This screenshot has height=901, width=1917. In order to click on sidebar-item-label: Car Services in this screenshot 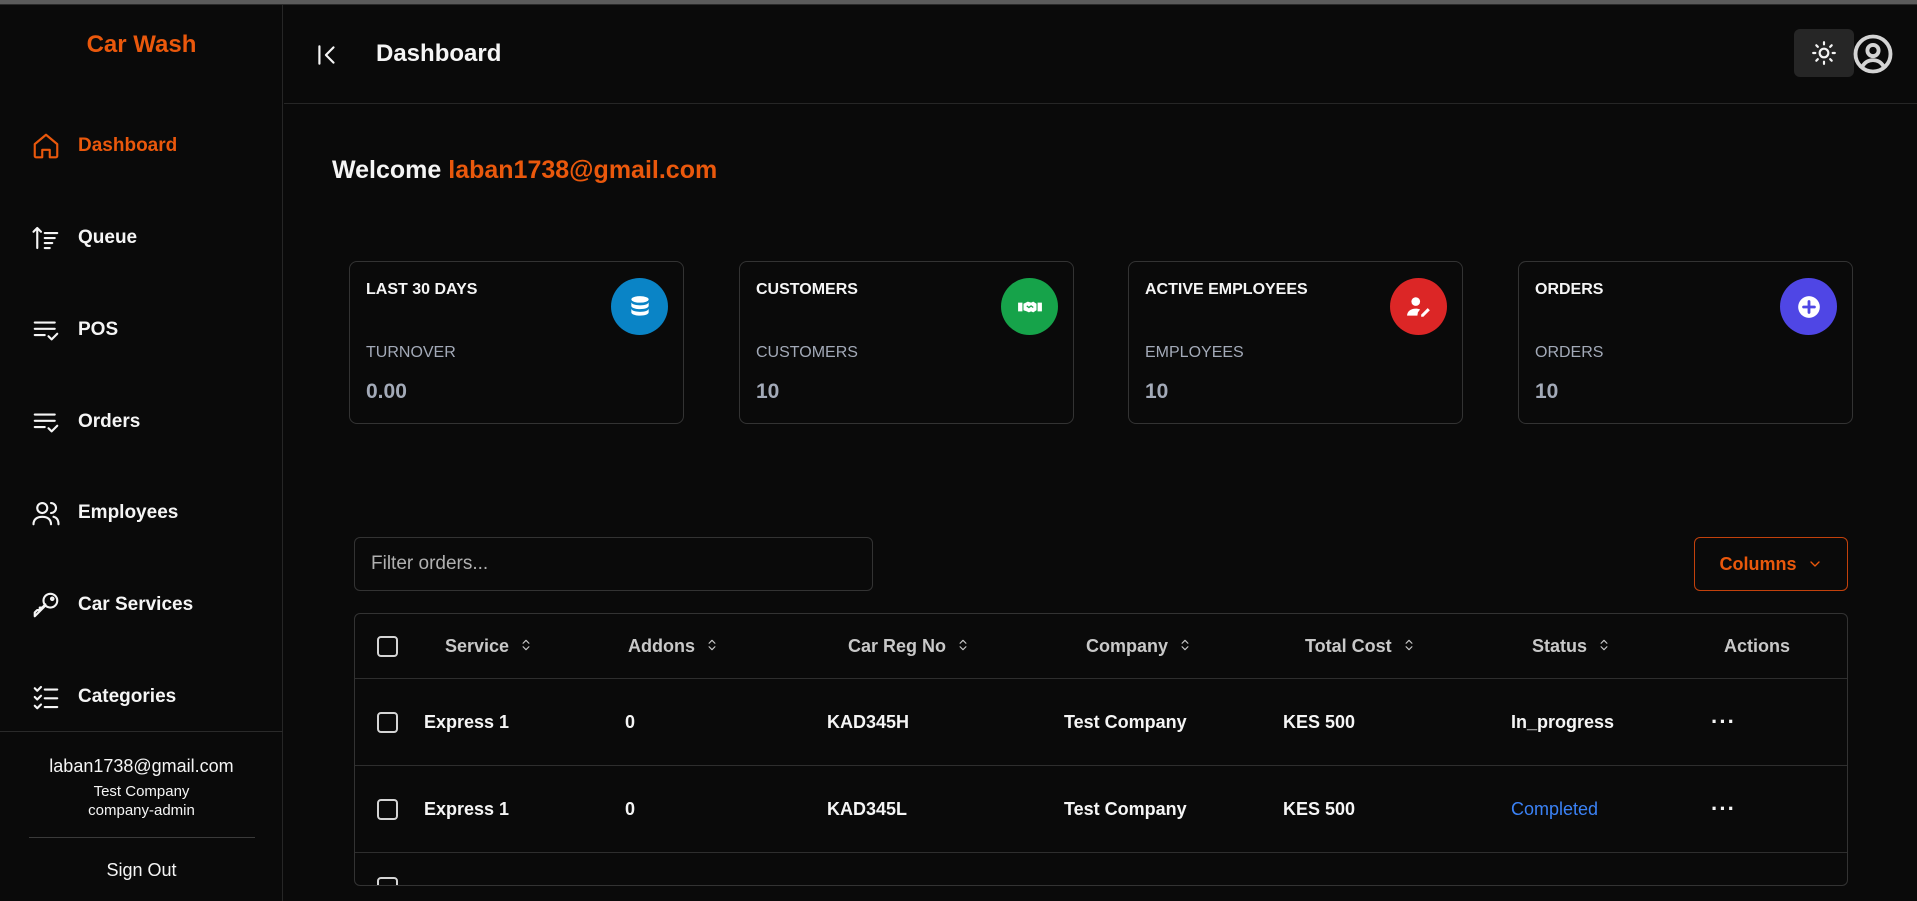, I will do `click(136, 604)`.